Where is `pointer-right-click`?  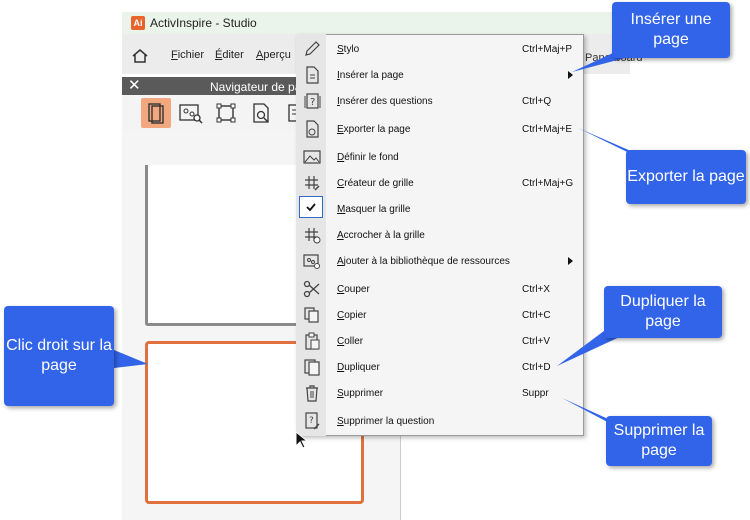 pointer-right-click is located at coordinates (131, 359).